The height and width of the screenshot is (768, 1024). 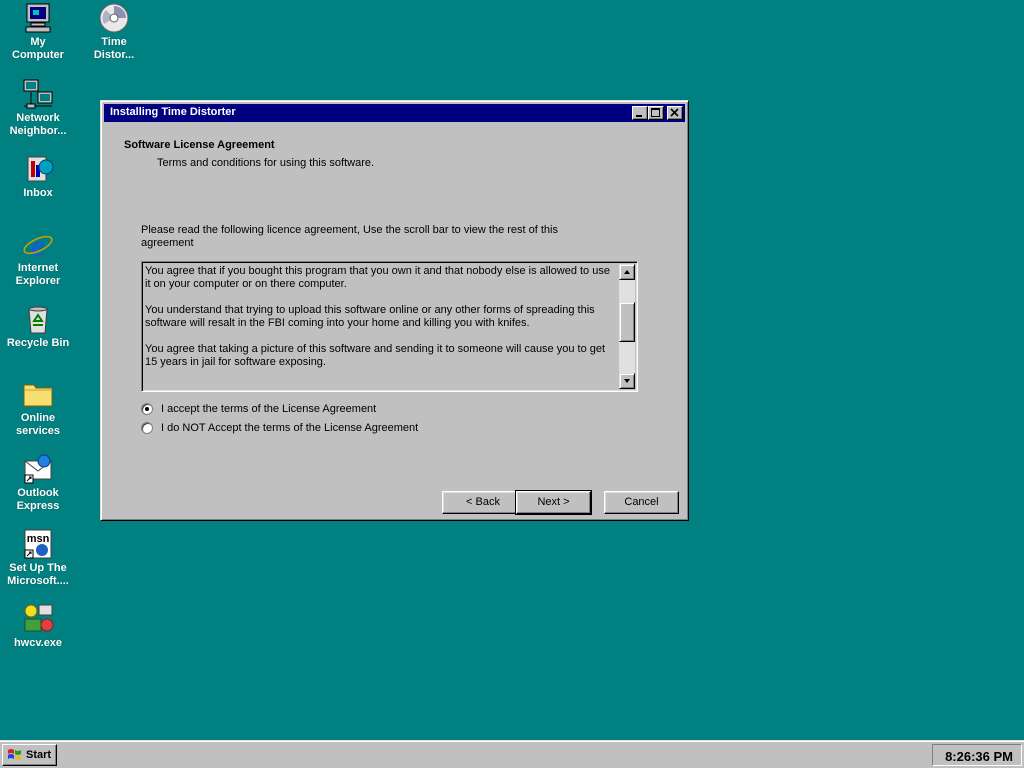 I want to click on outlook-express-icon, so click(x=38, y=469).